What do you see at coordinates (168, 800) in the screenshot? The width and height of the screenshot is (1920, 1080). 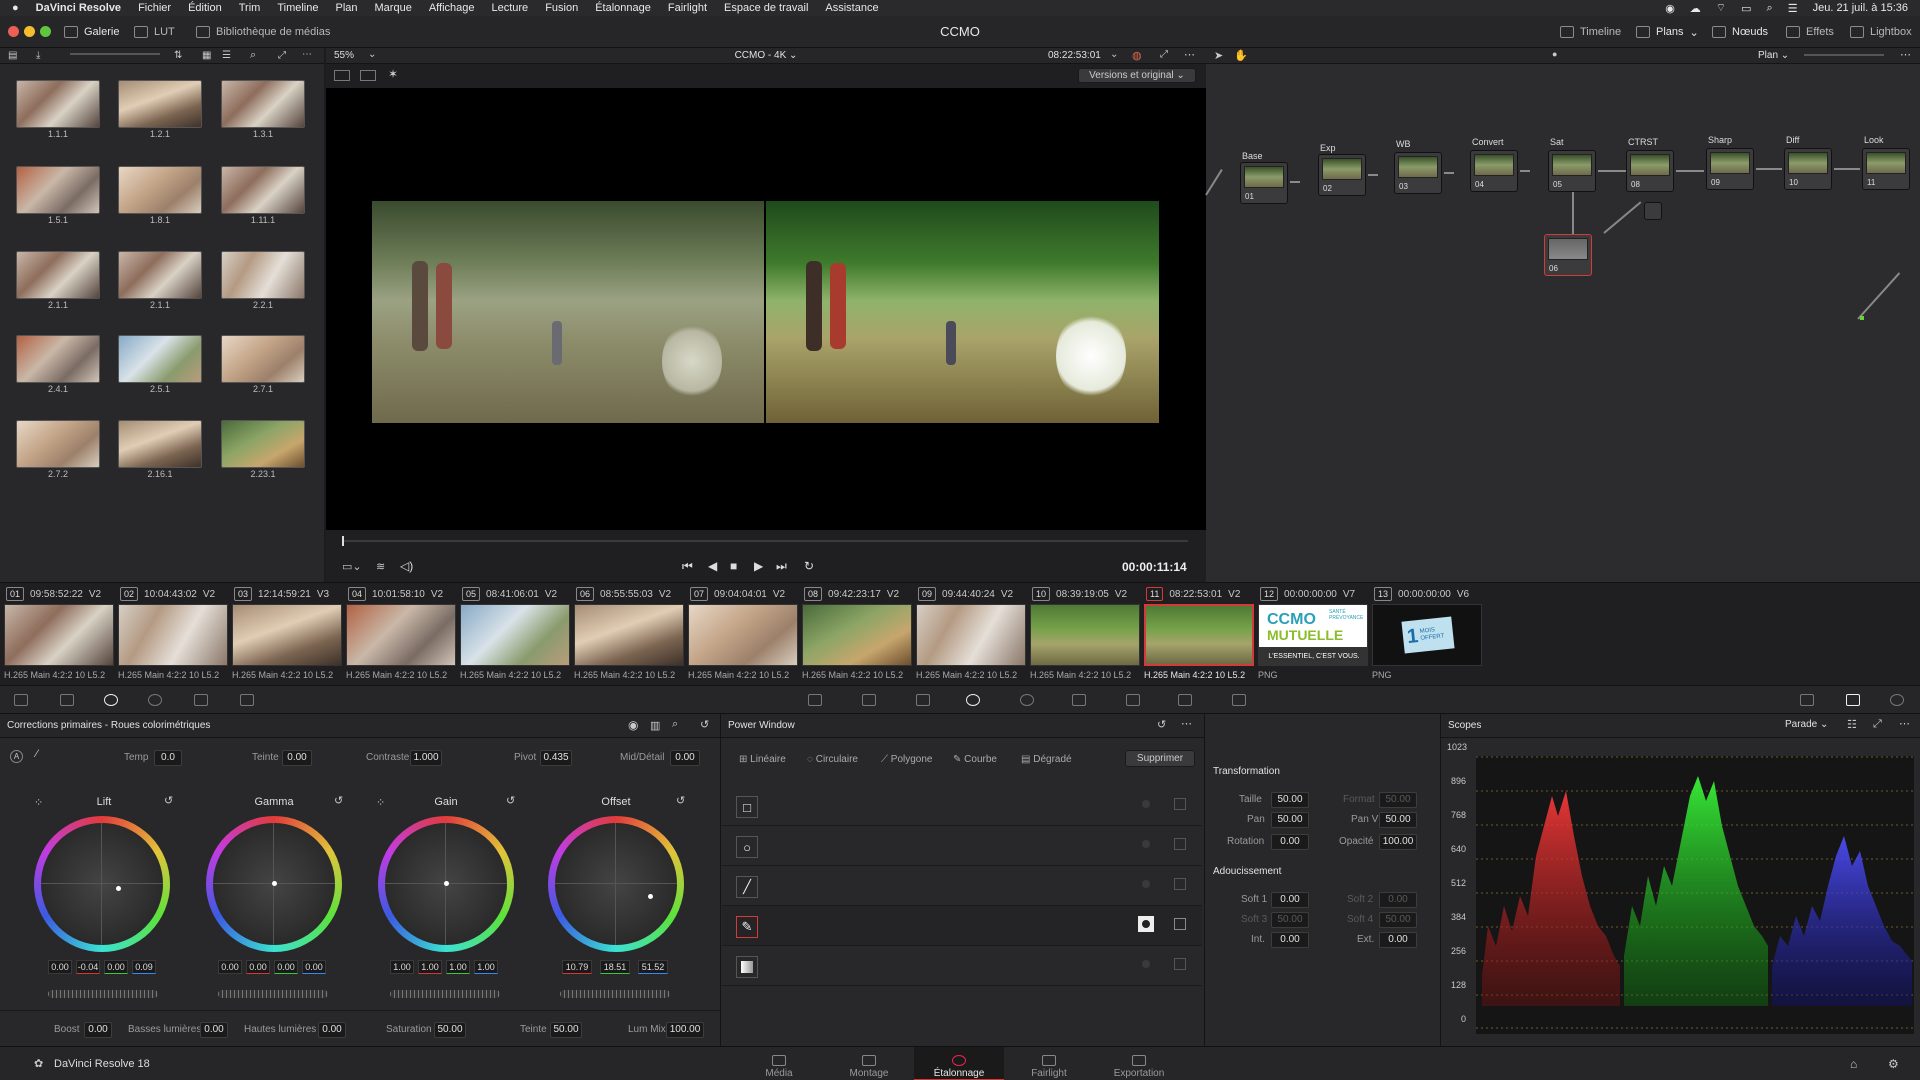 I see `lift-reset-icon: ↺` at bounding box center [168, 800].